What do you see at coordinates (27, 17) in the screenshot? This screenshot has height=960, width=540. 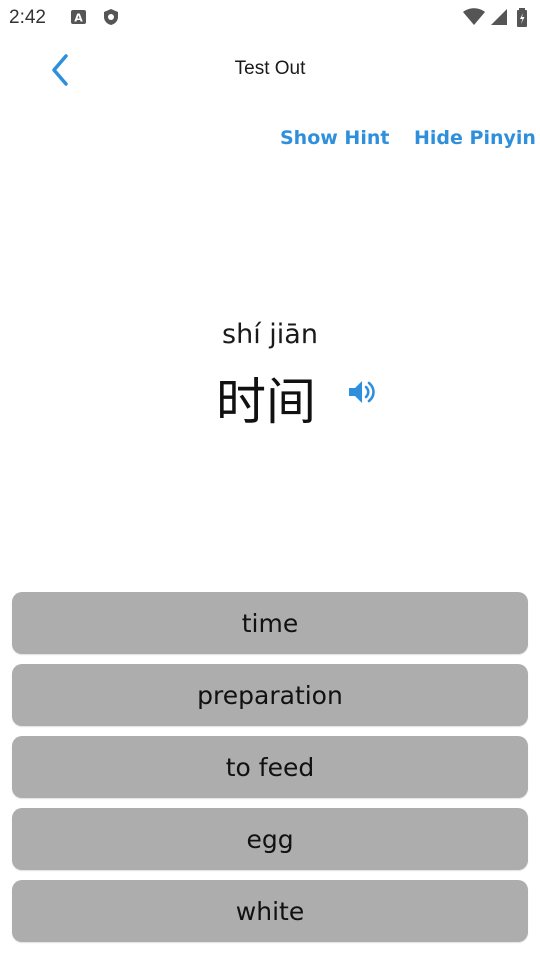 I see `status-time: 2:42` at bounding box center [27, 17].